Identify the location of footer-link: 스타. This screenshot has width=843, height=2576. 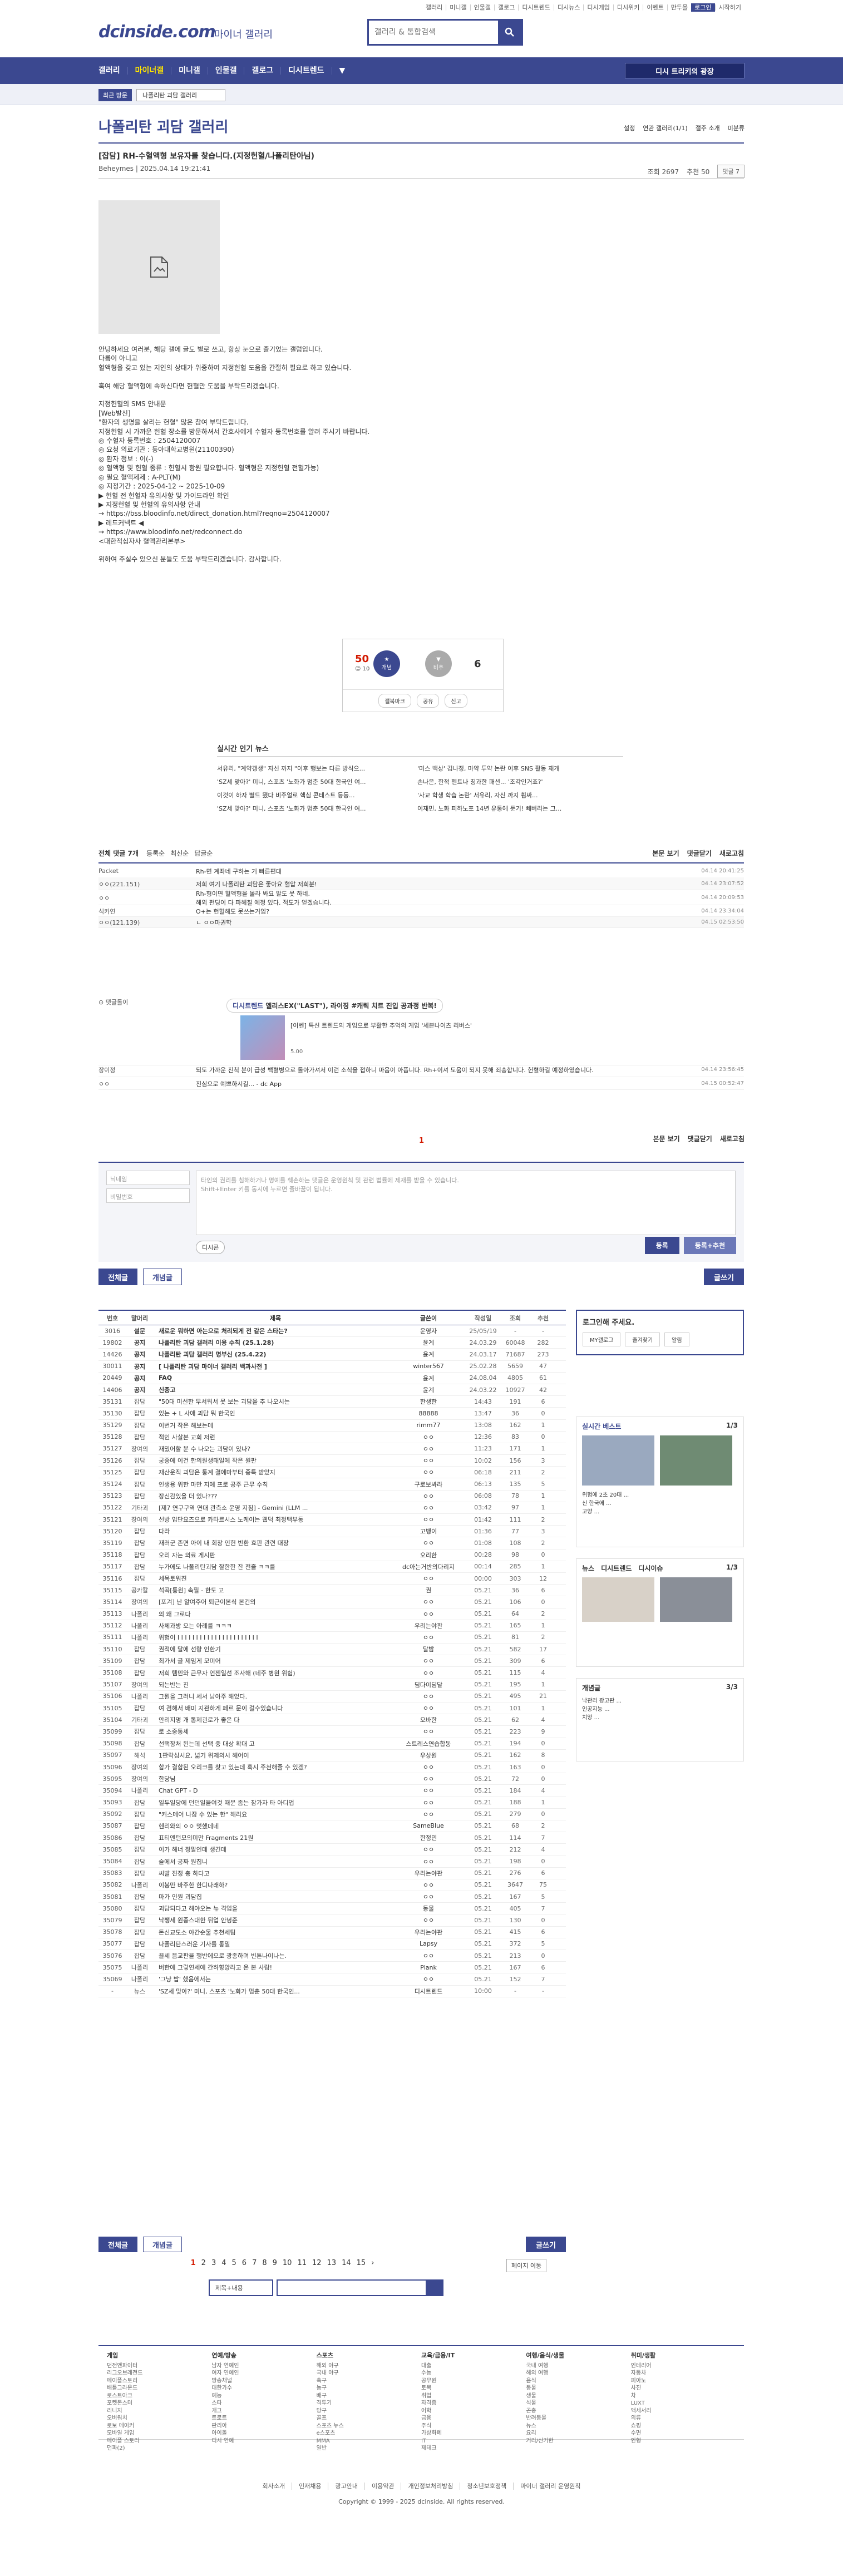
(264, 2403).